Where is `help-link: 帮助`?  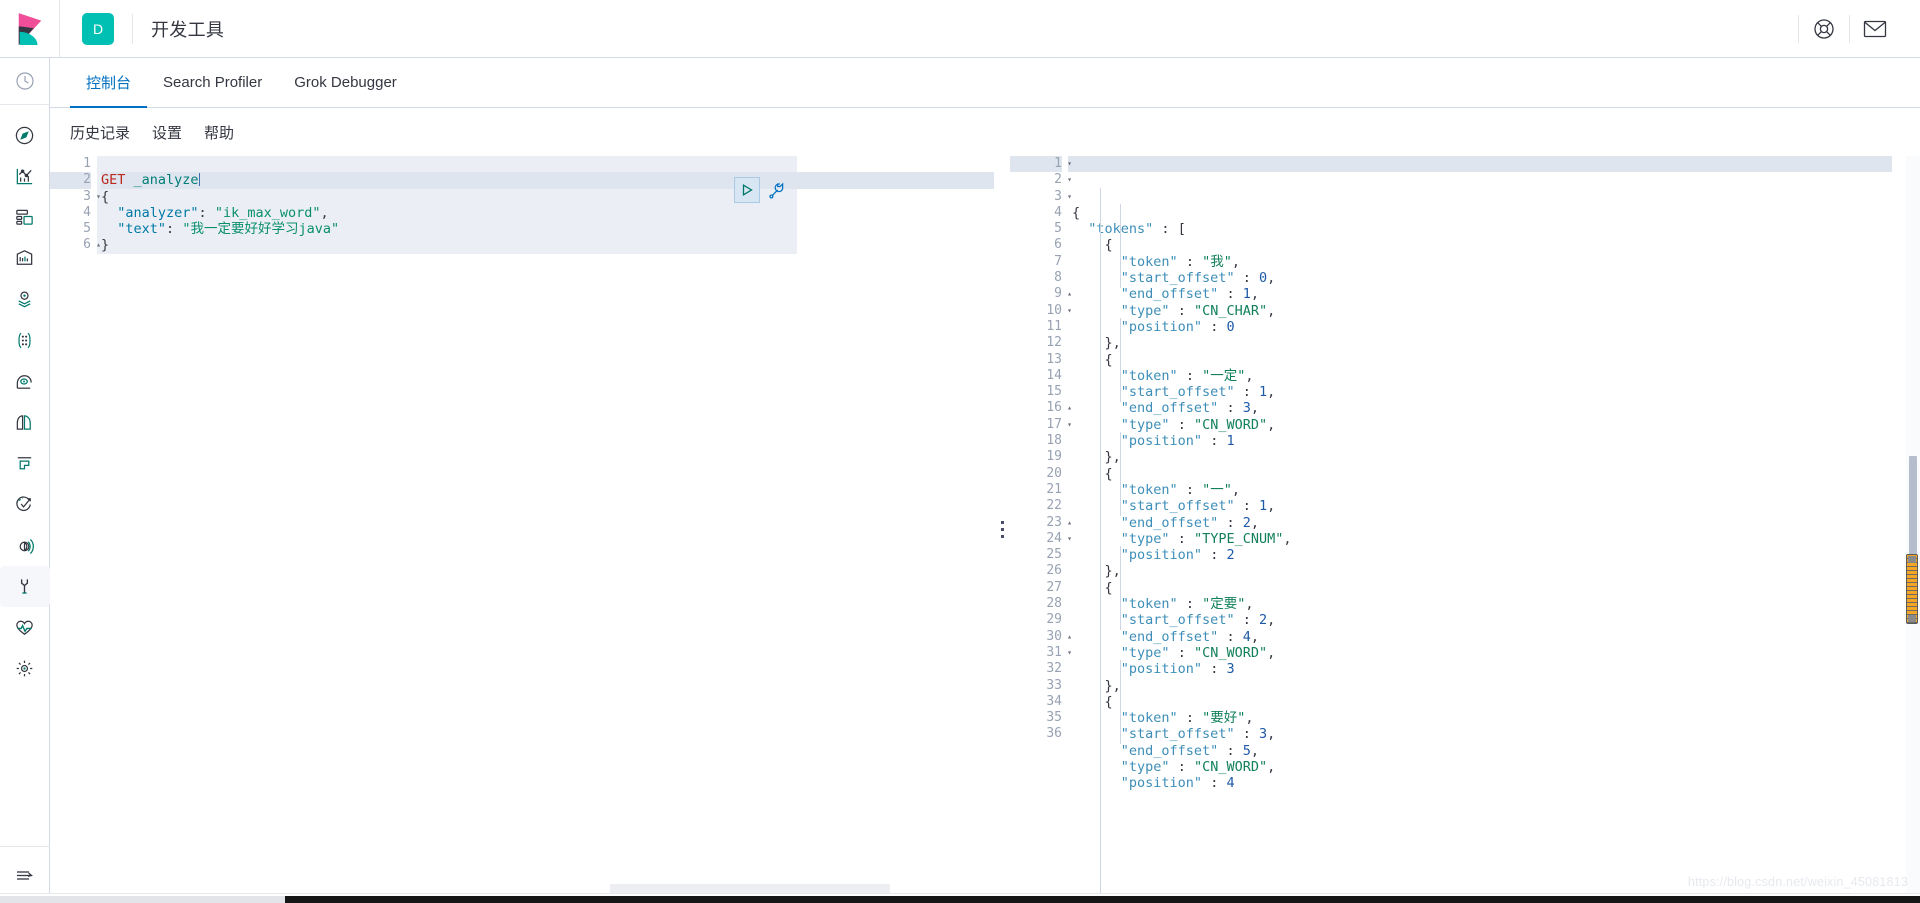
help-link: 帮助 is located at coordinates (219, 132).